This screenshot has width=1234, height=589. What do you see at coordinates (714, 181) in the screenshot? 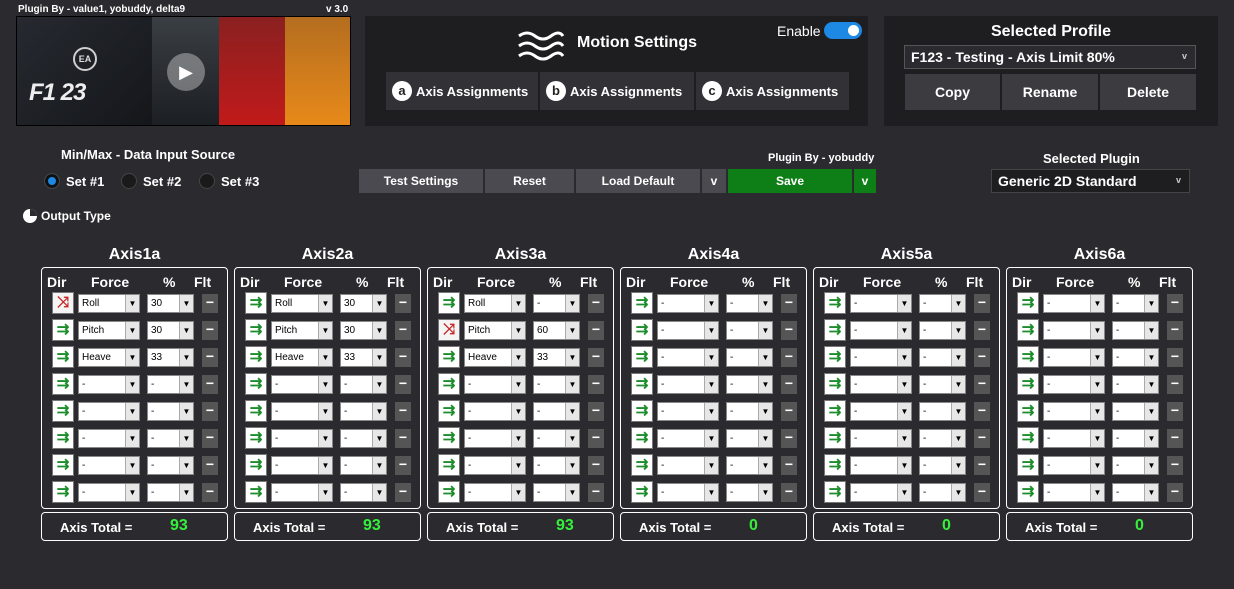
I see `load-default-dropdown: v` at bounding box center [714, 181].